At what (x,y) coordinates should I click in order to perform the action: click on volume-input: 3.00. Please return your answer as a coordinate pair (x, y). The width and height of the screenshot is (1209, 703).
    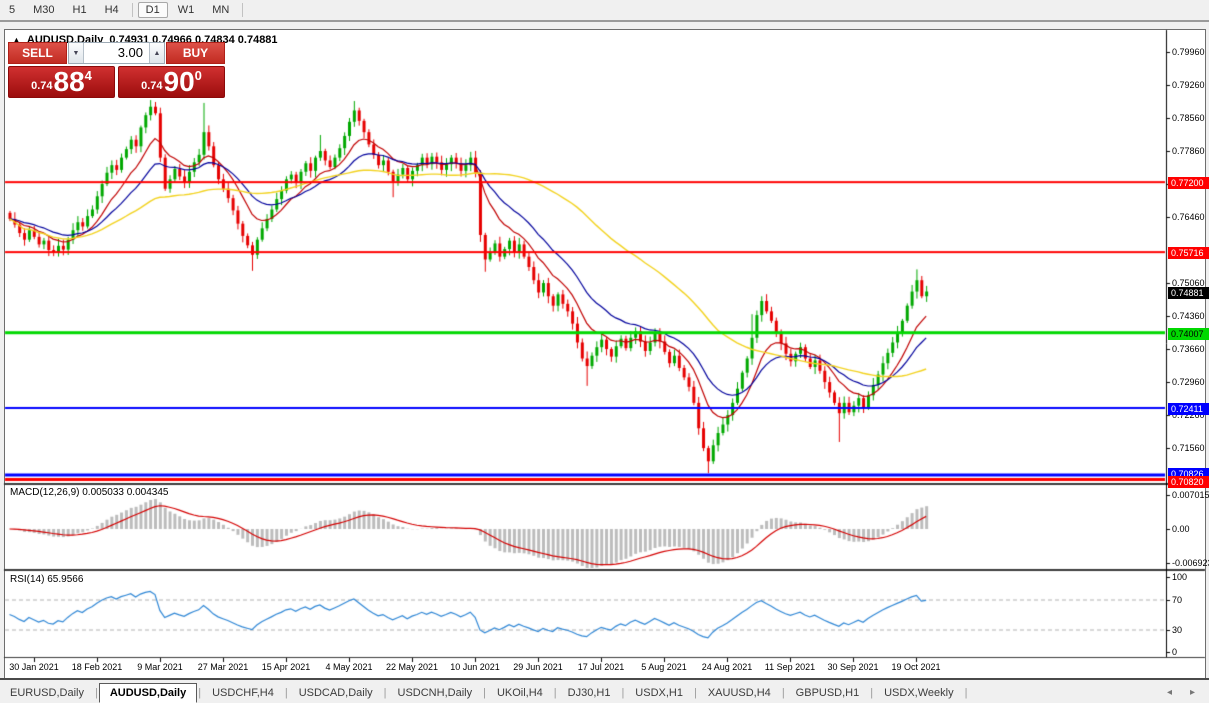
    Looking at the image, I should click on (116, 53).